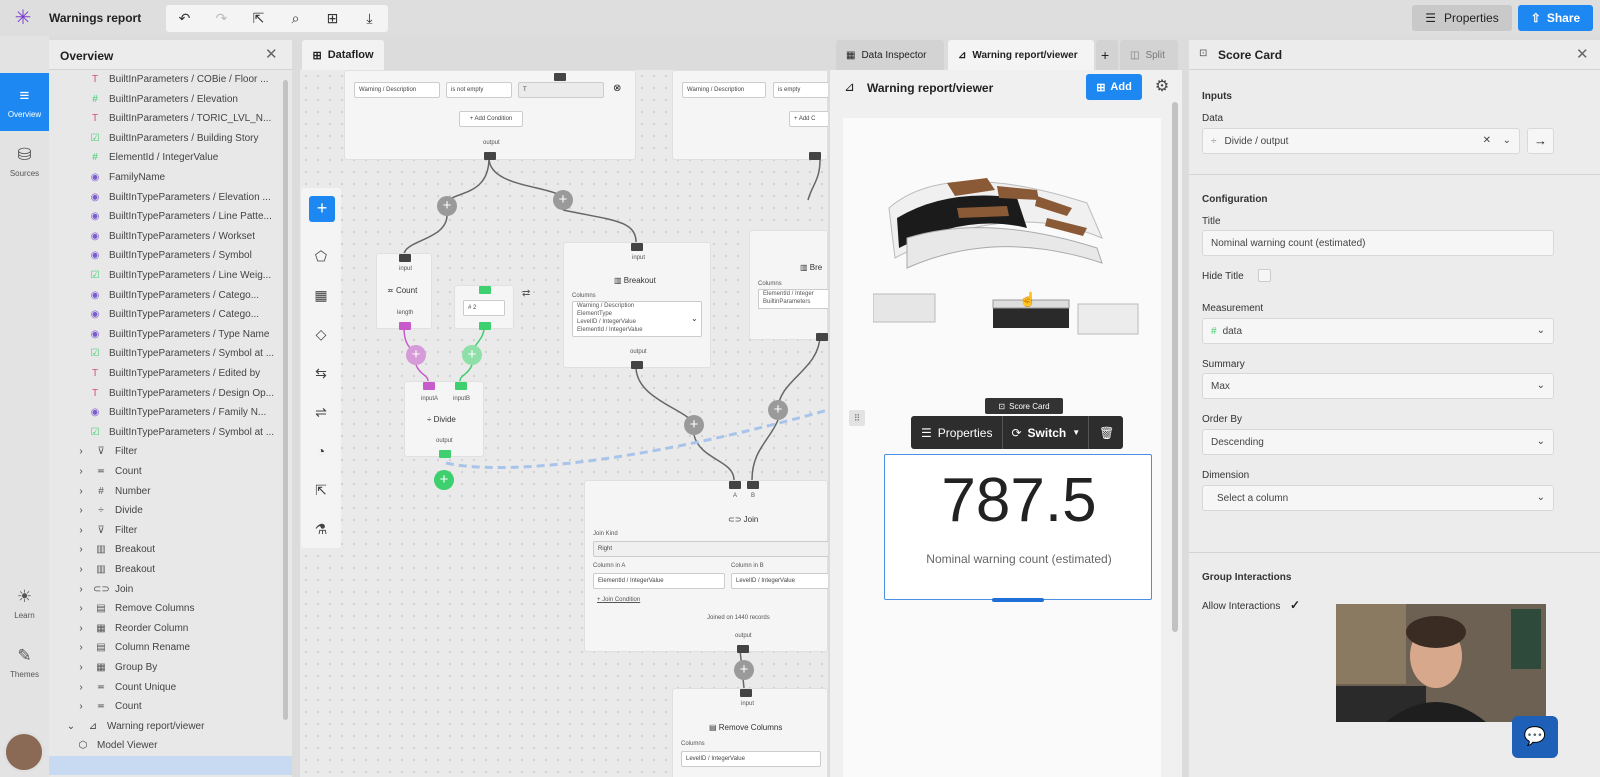  I want to click on tab-dataflow: ⊞ Dataflow, so click(343, 55).